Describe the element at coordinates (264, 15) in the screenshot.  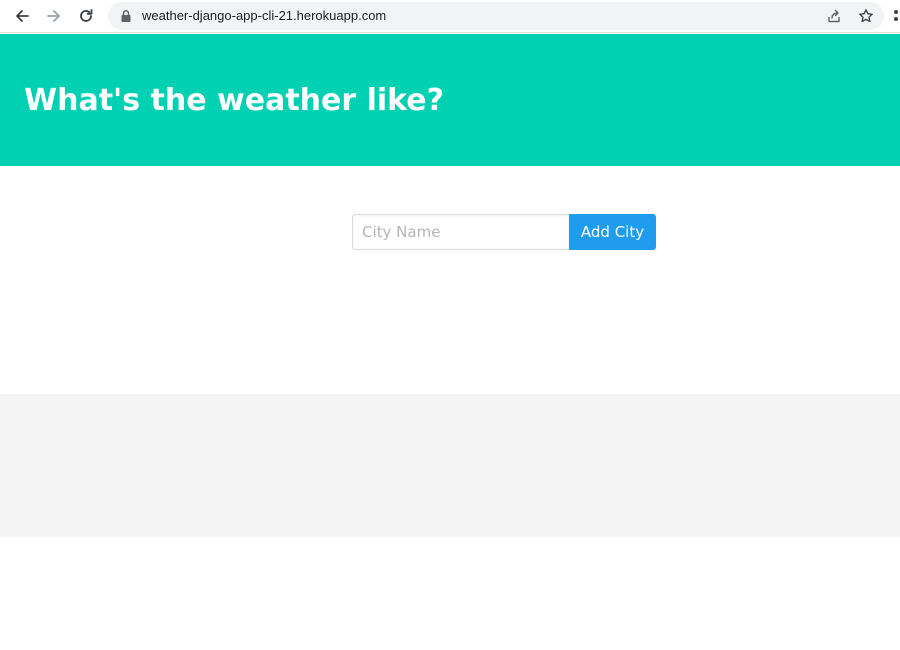
I see `url-text: weather-django-app-cli-21.herokuapp.com` at that location.